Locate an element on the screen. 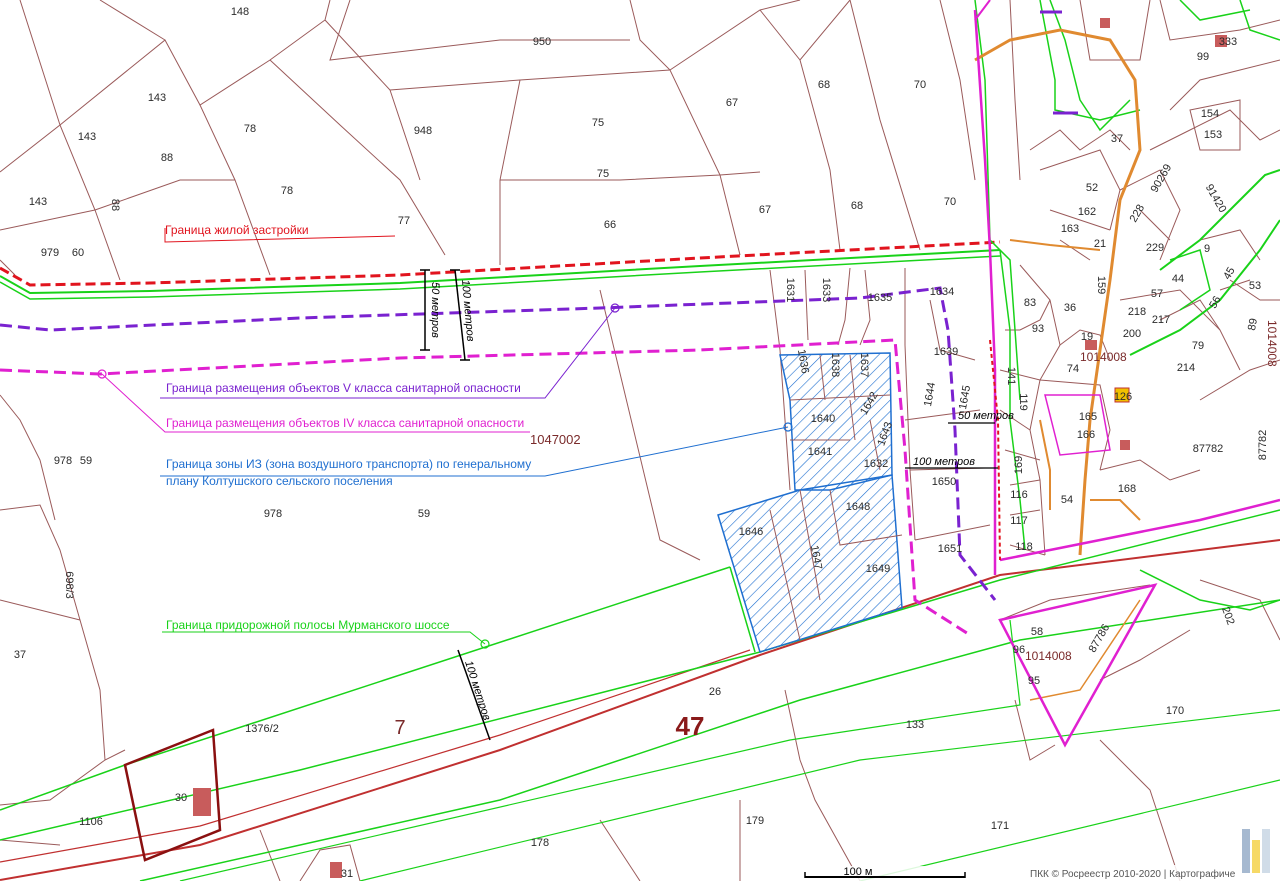 The image size is (1280, 881). svg-text: 168 is located at coordinates (1127, 489).